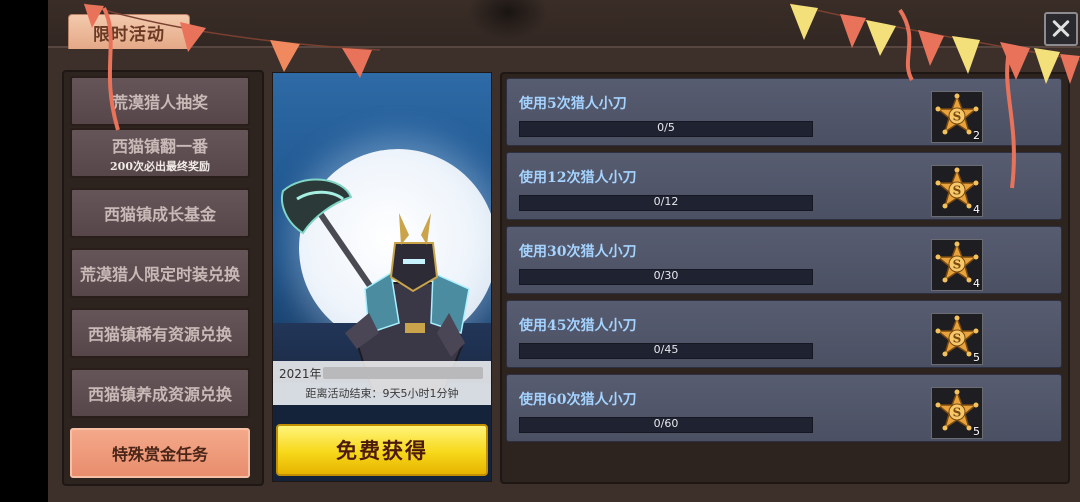 Image resolution: width=1080 pixels, height=502 pixels. Describe the element at coordinates (403, 373) in the screenshot. I see `redacted-text` at that location.